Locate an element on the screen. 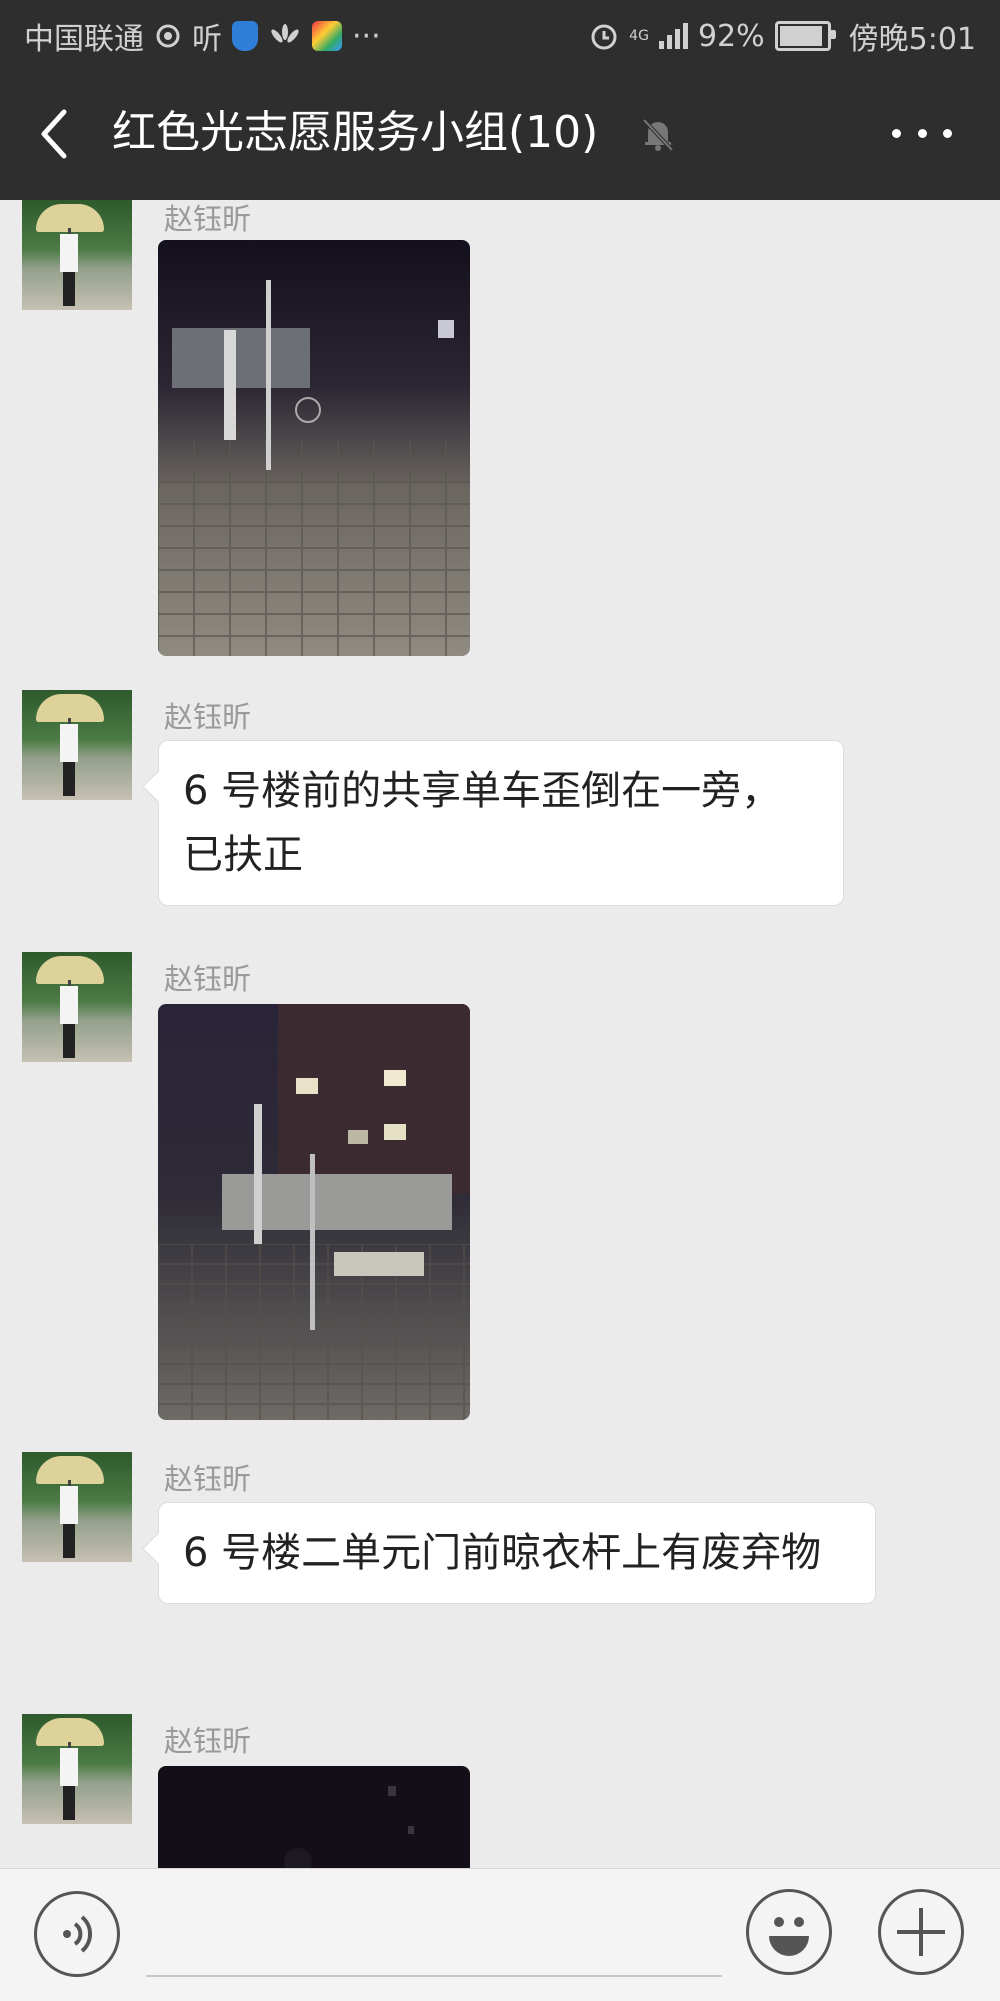  clock: 傍晚5:01 is located at coordinates (912, 39).